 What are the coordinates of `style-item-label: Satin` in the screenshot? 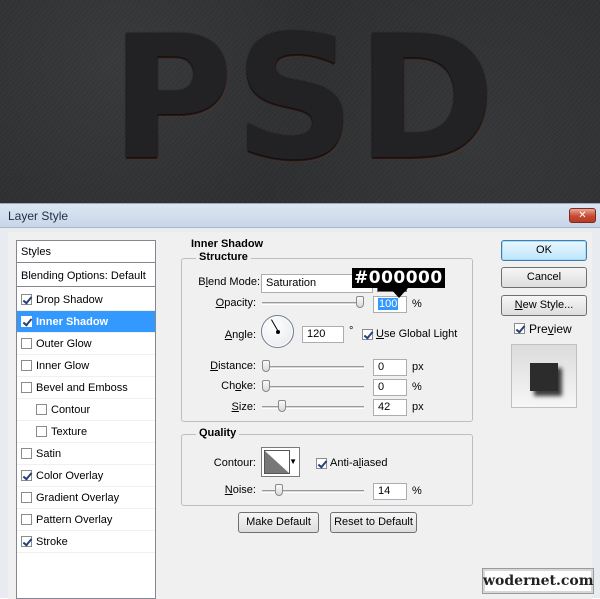 It's located at (49, 453).